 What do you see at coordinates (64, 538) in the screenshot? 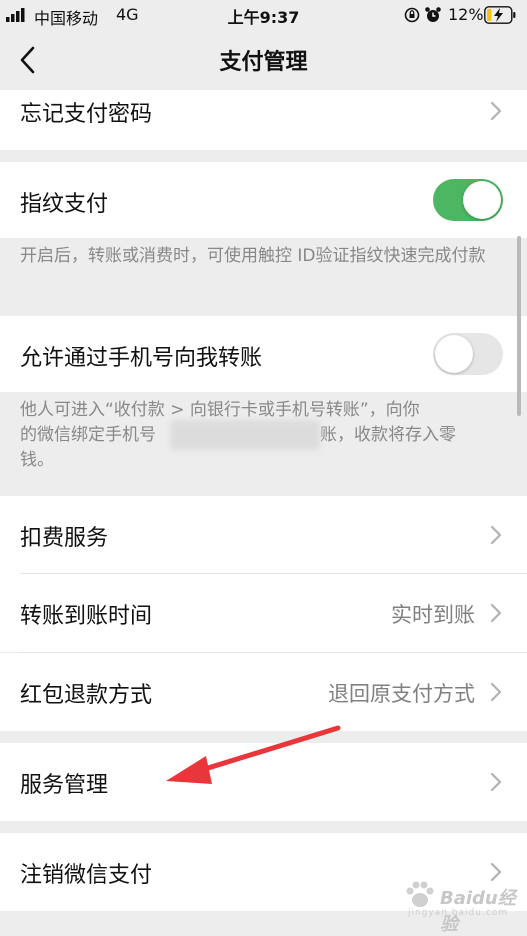
I see `deduction-service-label: 扣费服务` at bounding box center [64, 538].